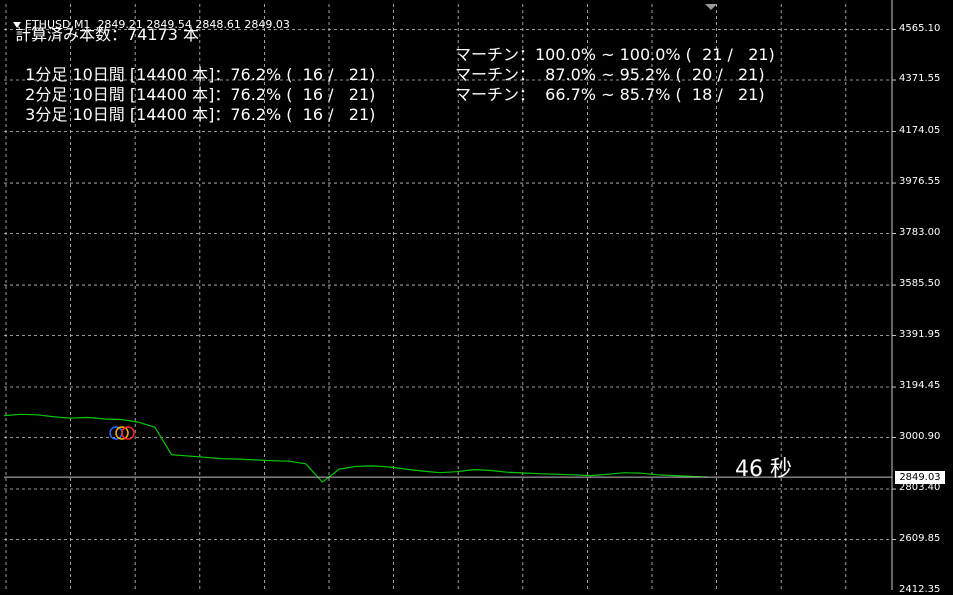 The width and height of the screenshot is (953, 595). What do you see at coordinates (920, 130) in the screenshot?
I see `y-tick-label: 4174.05` at bounding box center [920, 130].